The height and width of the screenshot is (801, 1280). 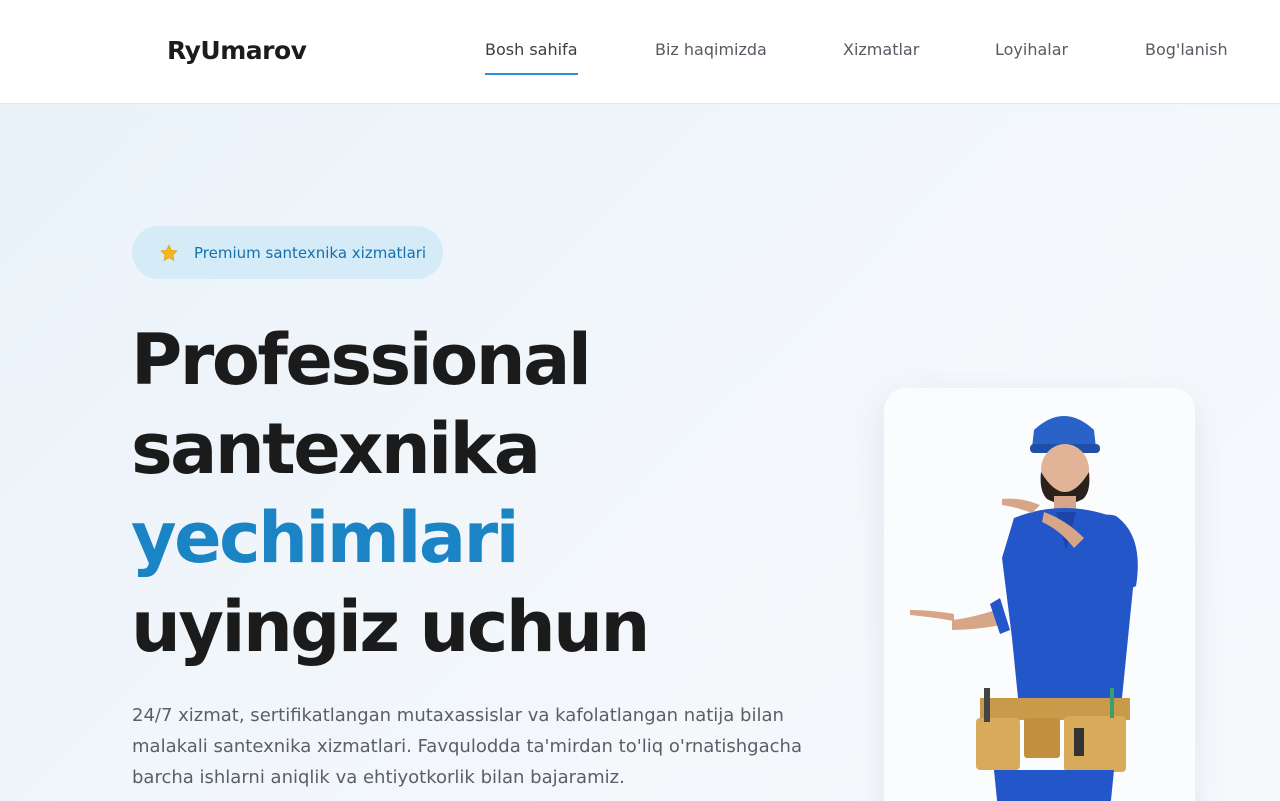 I want to click on badge-text: Premium santexnika xizmatlari, so click(x=310, y=252).